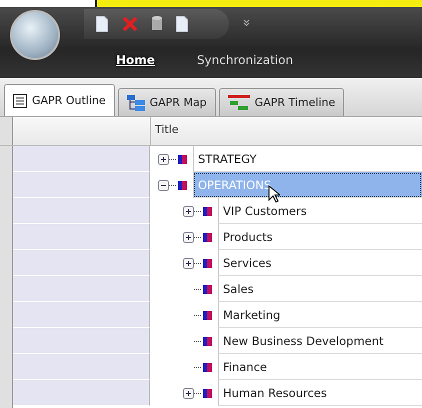 The image size is (422, 408). I want to click on tree-item: Human Resources, so click(320, 393).